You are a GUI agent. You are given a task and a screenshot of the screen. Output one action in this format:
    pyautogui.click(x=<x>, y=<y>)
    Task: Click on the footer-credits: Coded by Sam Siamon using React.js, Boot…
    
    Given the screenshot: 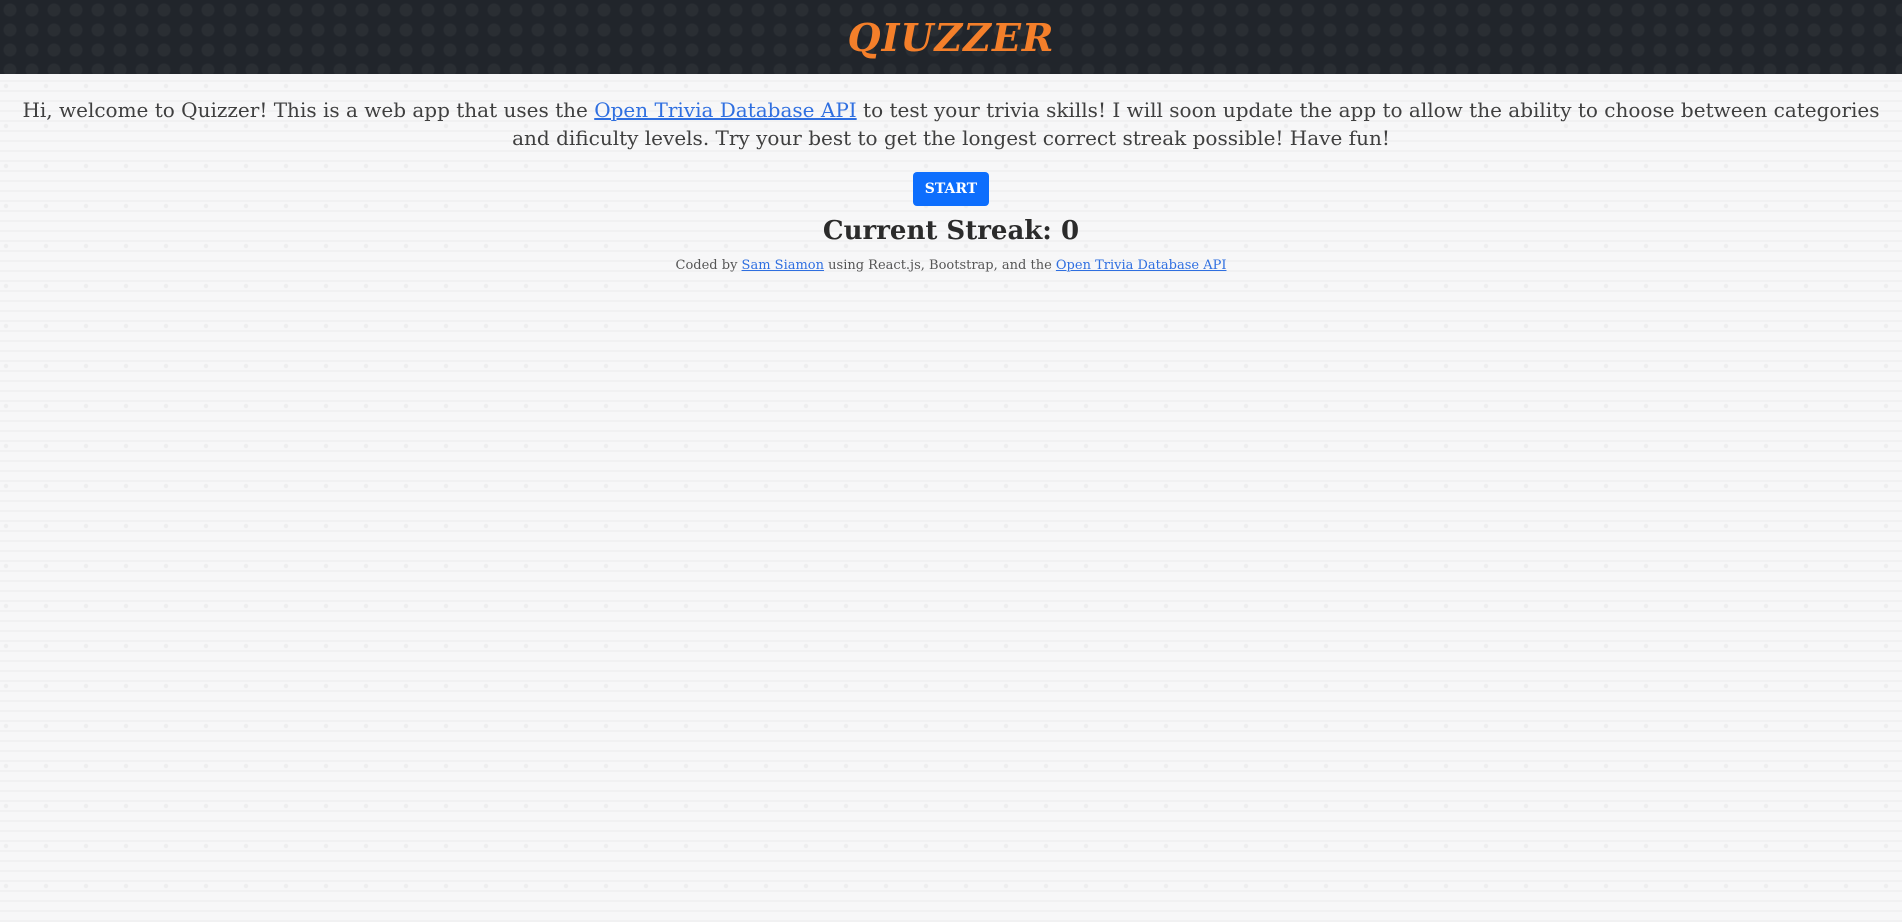 What is the action you would take?
    pyautogui.click(x=951, y=265)
    